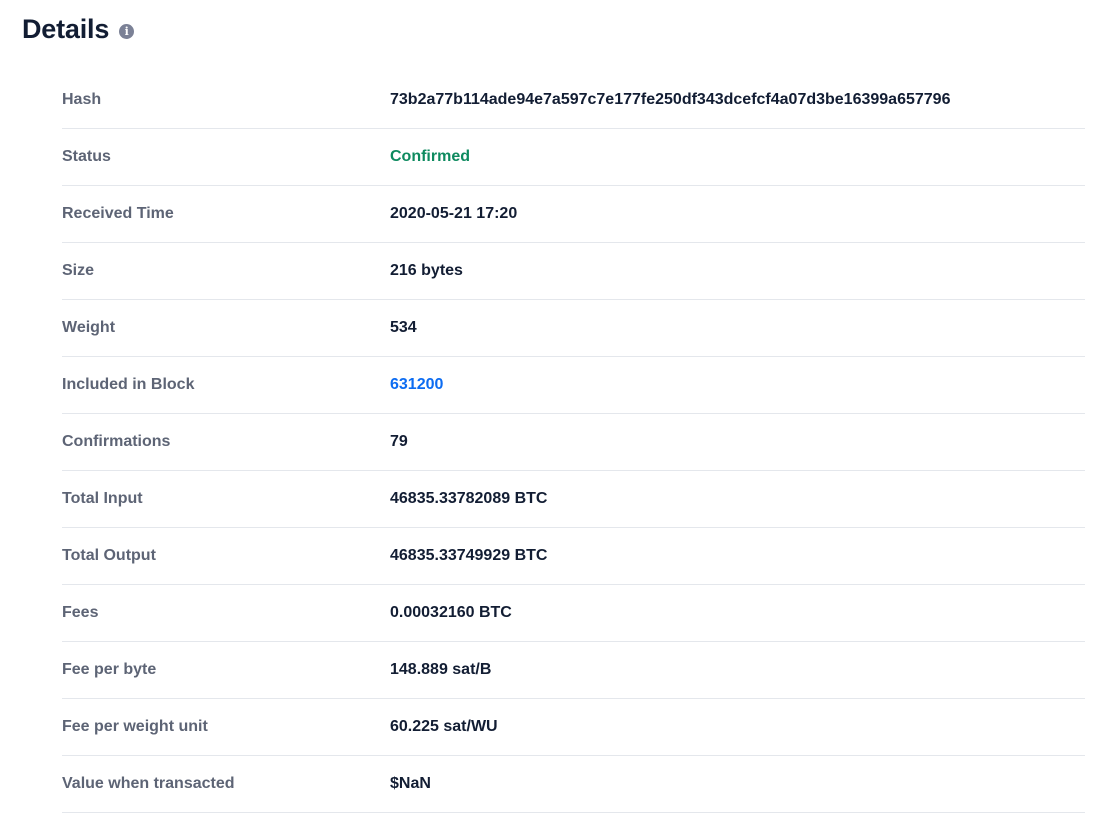  I want to click on received-time-value: 2020-05-21 17:20, so click(454, 213).